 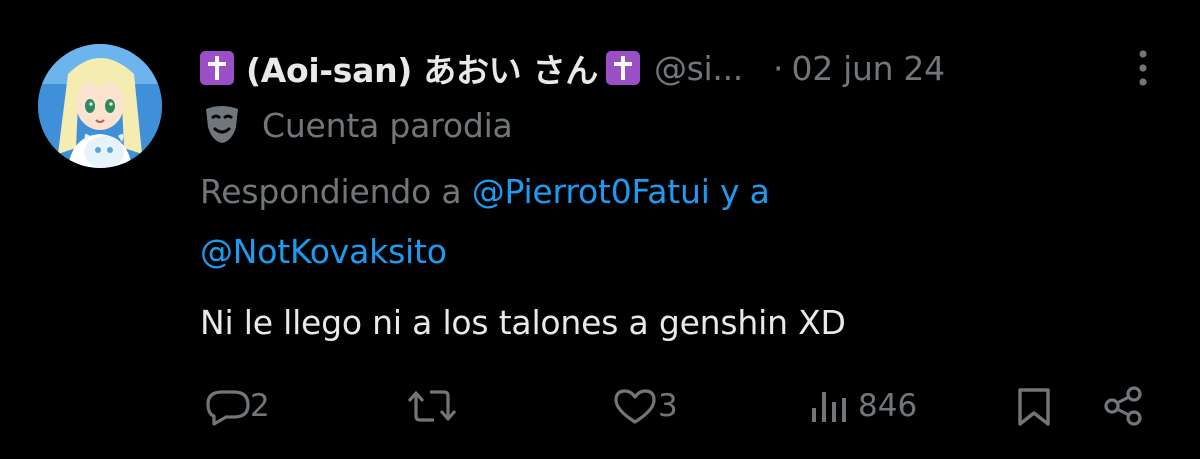 What do you see at coordinates (387, 125) in the screenshot?
I see `parody-label: Cuenta parodia` at bounding box center [387, 125].